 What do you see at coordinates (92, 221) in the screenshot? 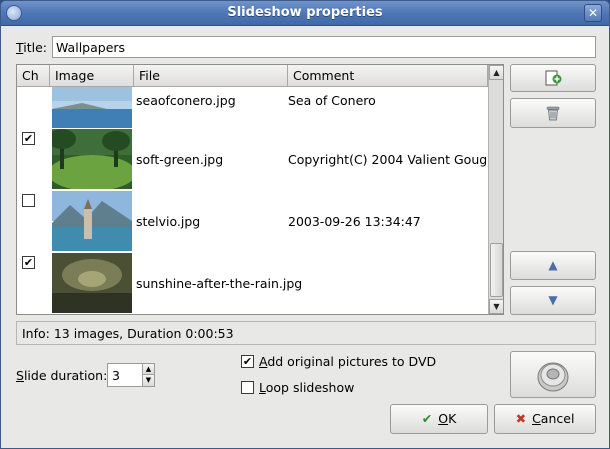
I see `thumbnail-stelvio` at bounding box center [92, 221].